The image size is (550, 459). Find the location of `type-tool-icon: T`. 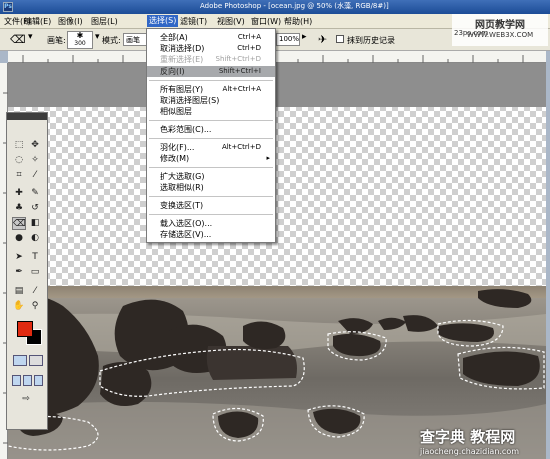

type-tool-icon: T is located at coordinates (35, 257).